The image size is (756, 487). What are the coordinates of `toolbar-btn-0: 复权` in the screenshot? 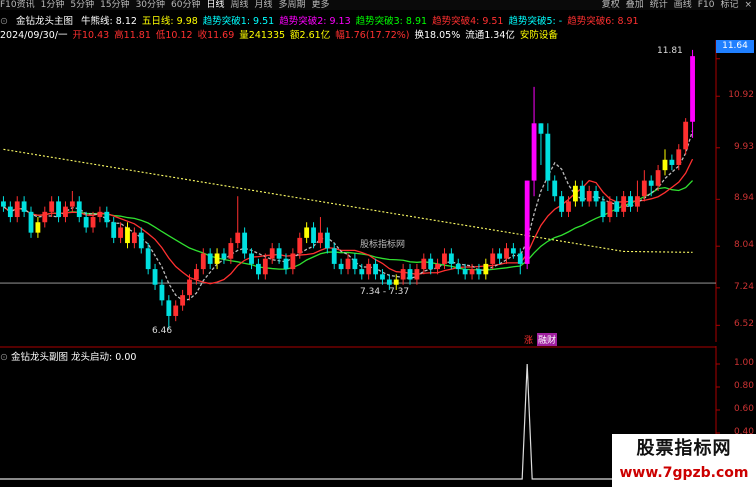 It's located at (611, 5).